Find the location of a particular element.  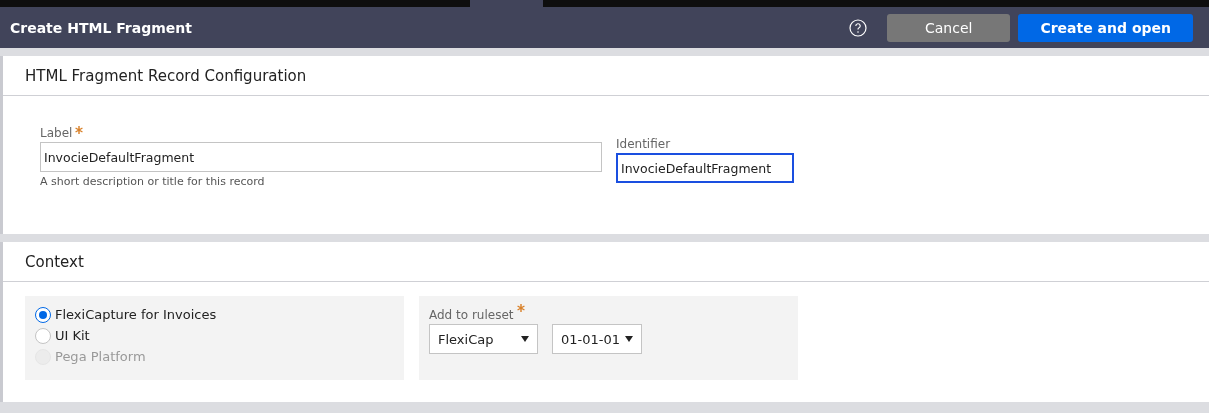

field-label: Identifier is located at coordinates (644, 144).